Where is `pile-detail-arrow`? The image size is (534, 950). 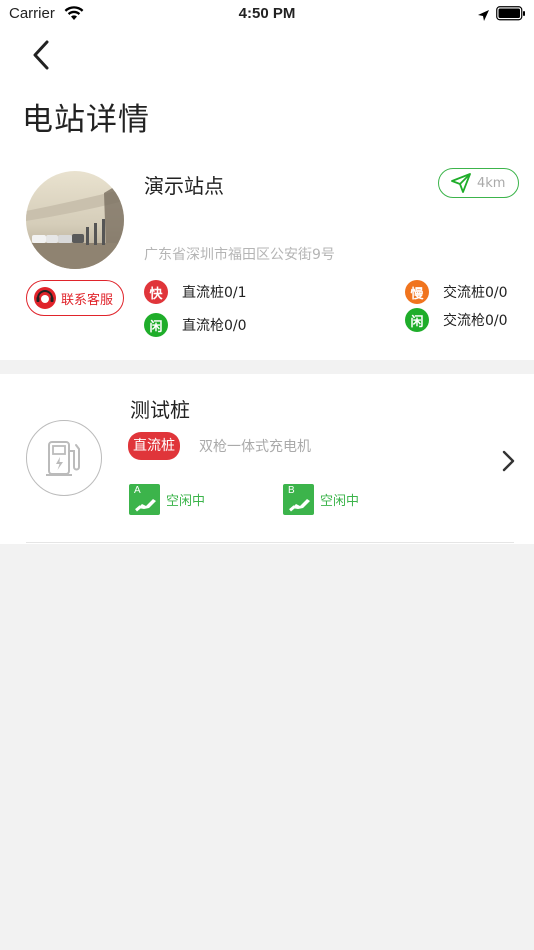 pile-detail-arrow is located at coordinates (508, 461).